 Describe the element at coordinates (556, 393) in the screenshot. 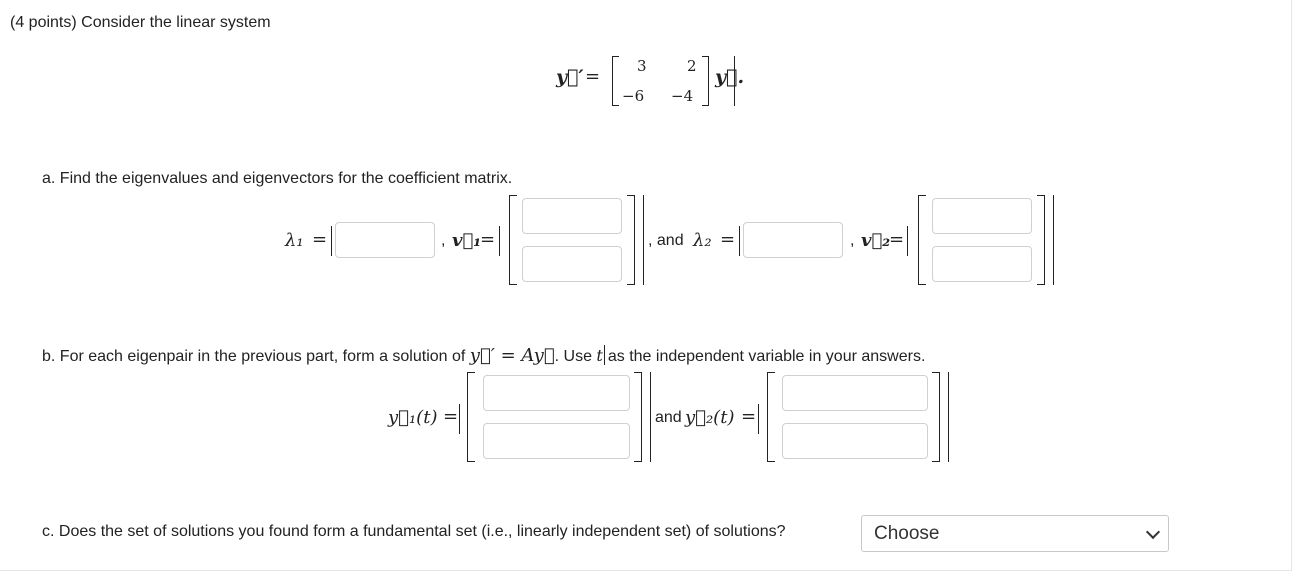

I see `y1-input-top` at that location.